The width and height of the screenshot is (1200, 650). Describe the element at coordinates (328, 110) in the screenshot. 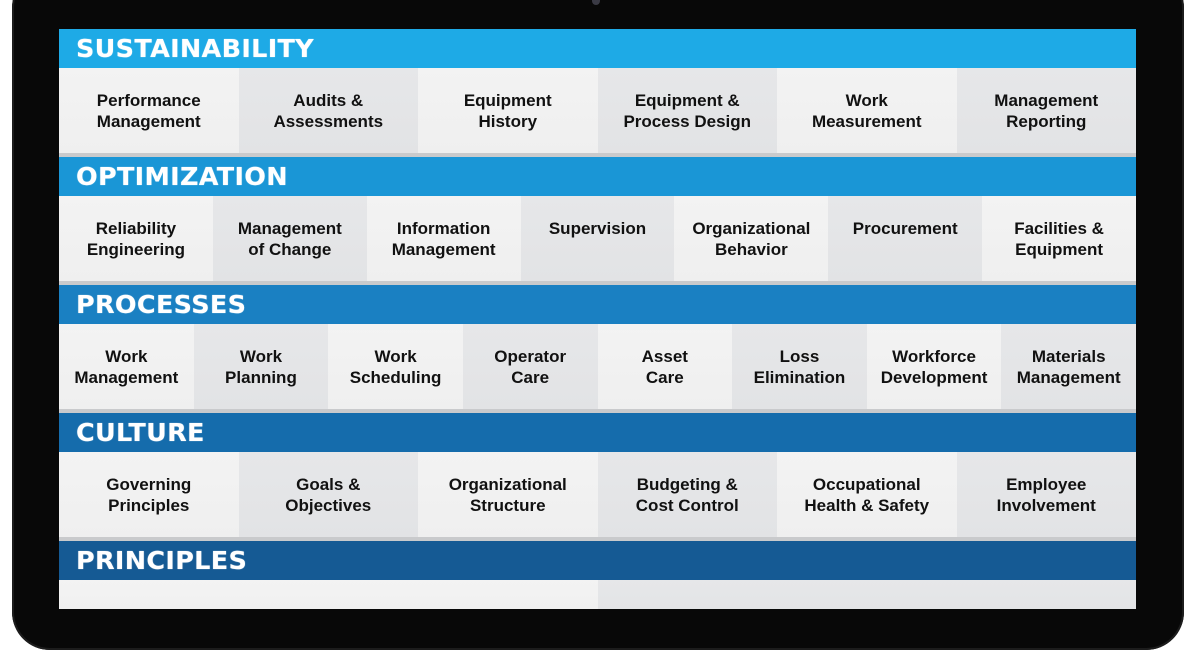

I see `framework-item: Audits & Assessments` at that location.